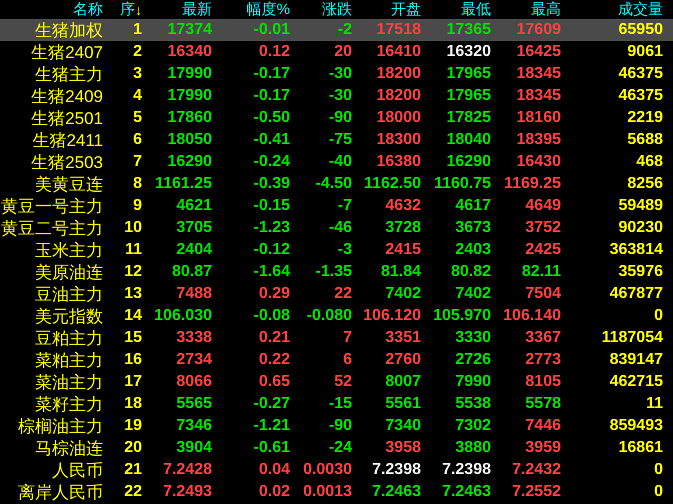  What do you see at coordinates (193, 228) in the screenshot?
I see `price-cell-text: 3705` at bounding box center [193, 228].